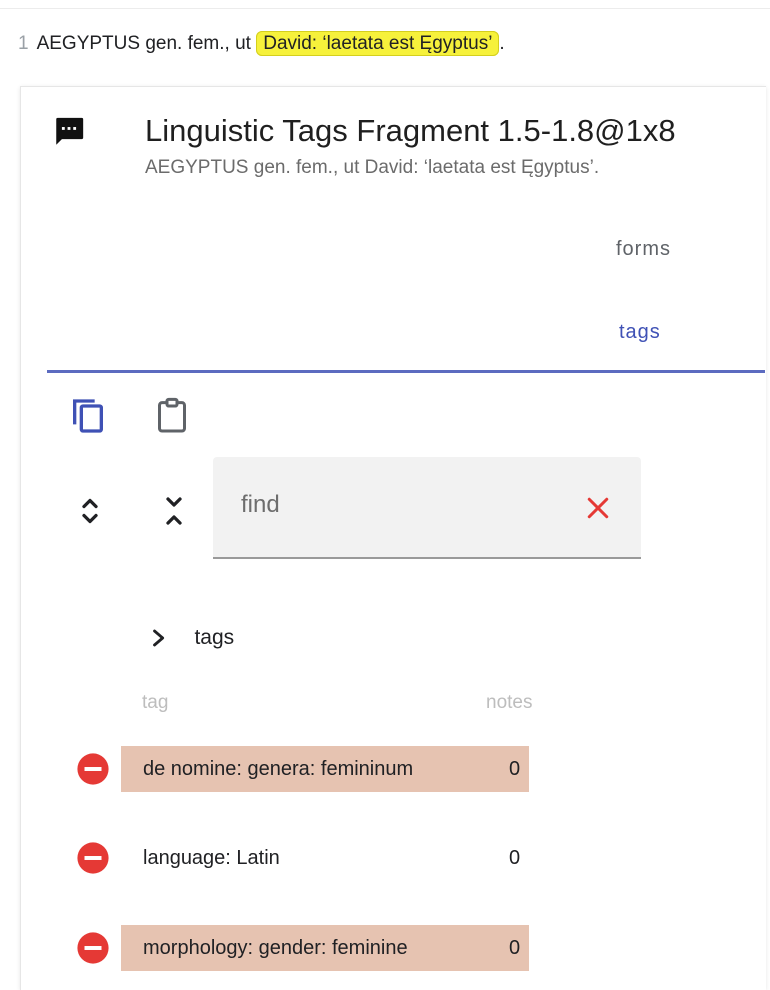 The width and height of the screenshot is (770, 990). I want to click on clipboard-icon, so click(172, 415).